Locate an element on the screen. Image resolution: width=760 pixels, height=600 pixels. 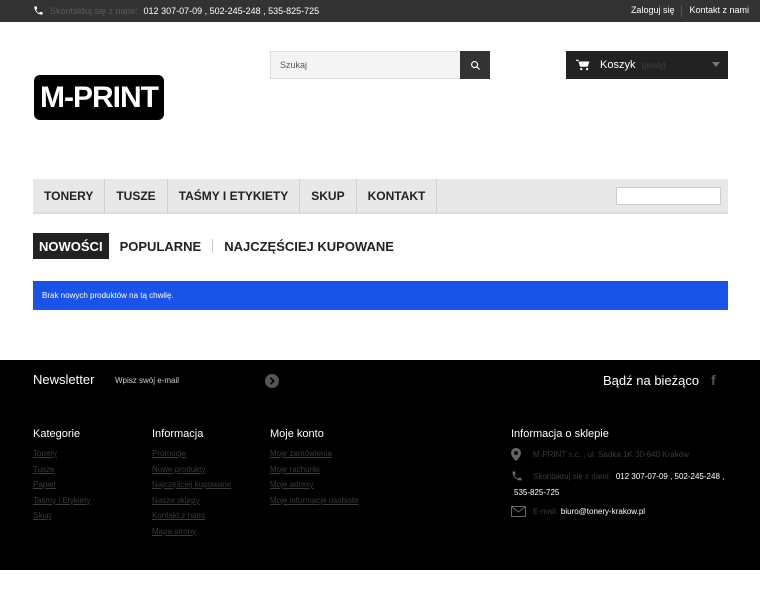
search-icon is located at coordinates (475, 65).